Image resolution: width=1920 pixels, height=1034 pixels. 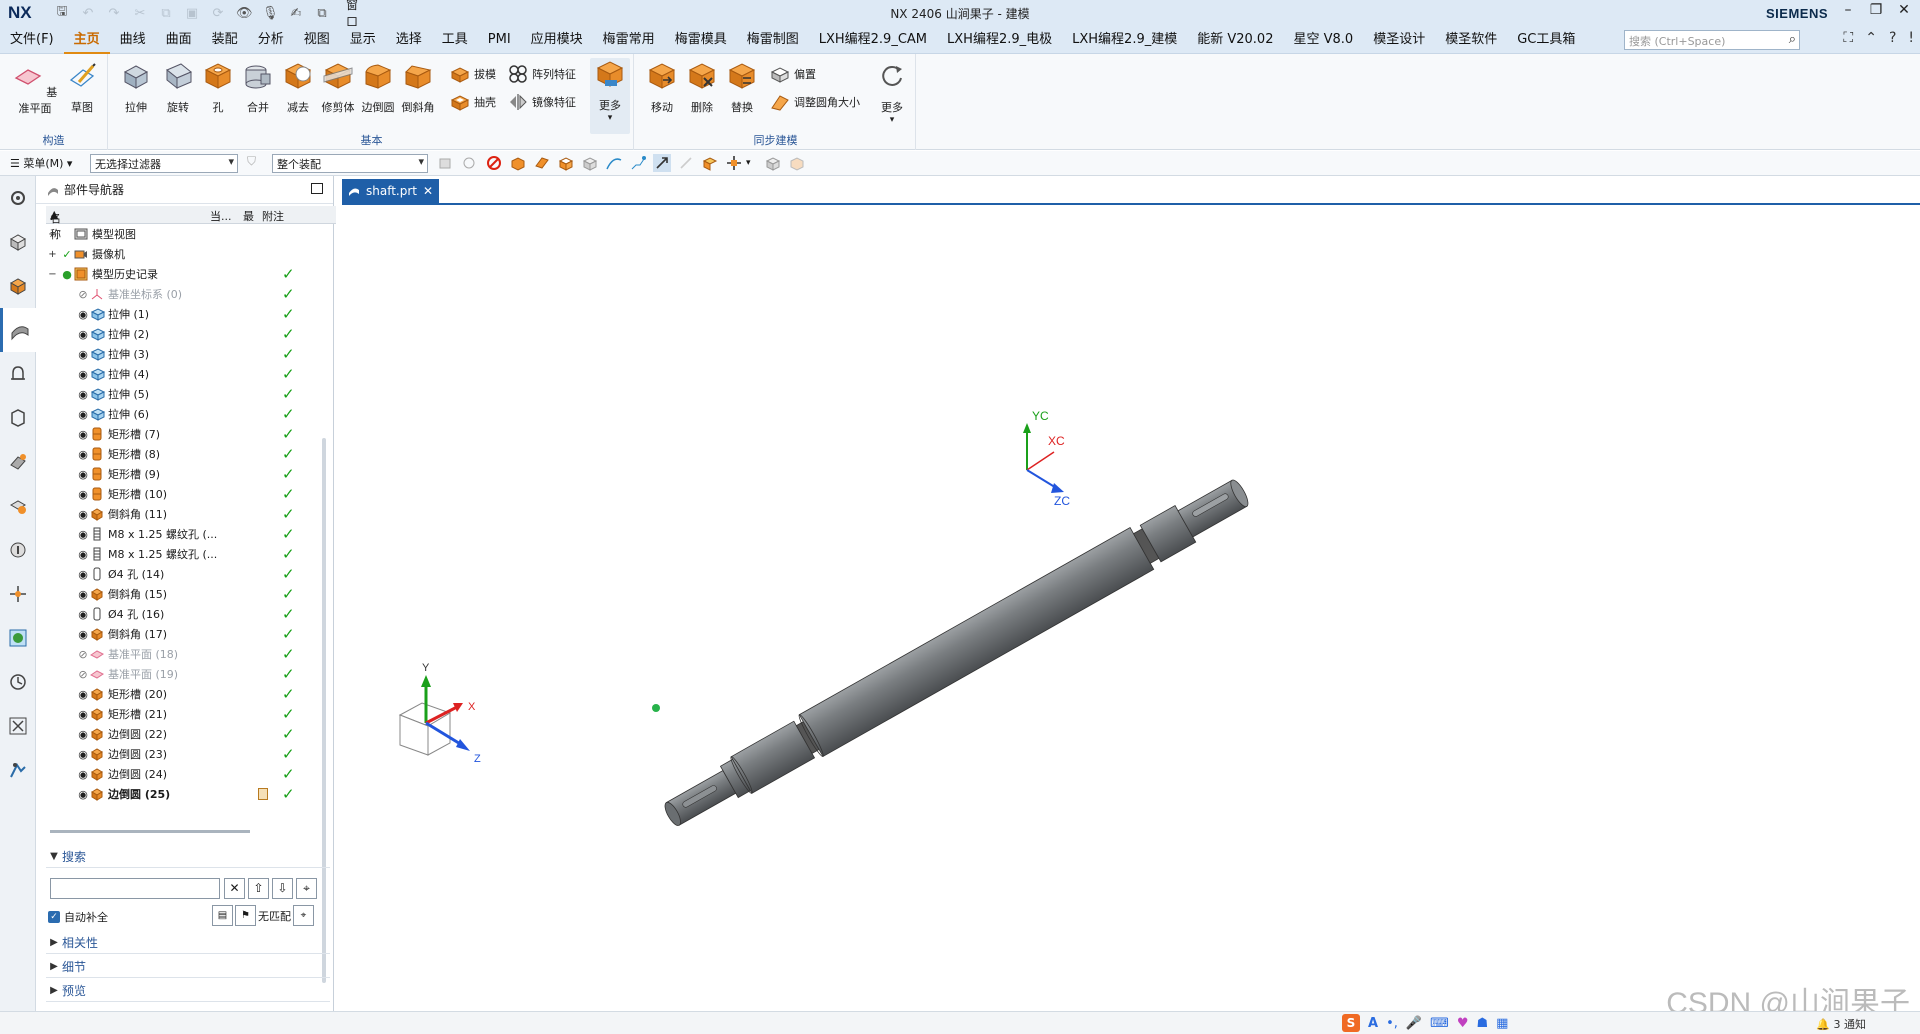 I want to click on tree-node: − ● 模型历史记录 ✓, so click(x=188, y=274).